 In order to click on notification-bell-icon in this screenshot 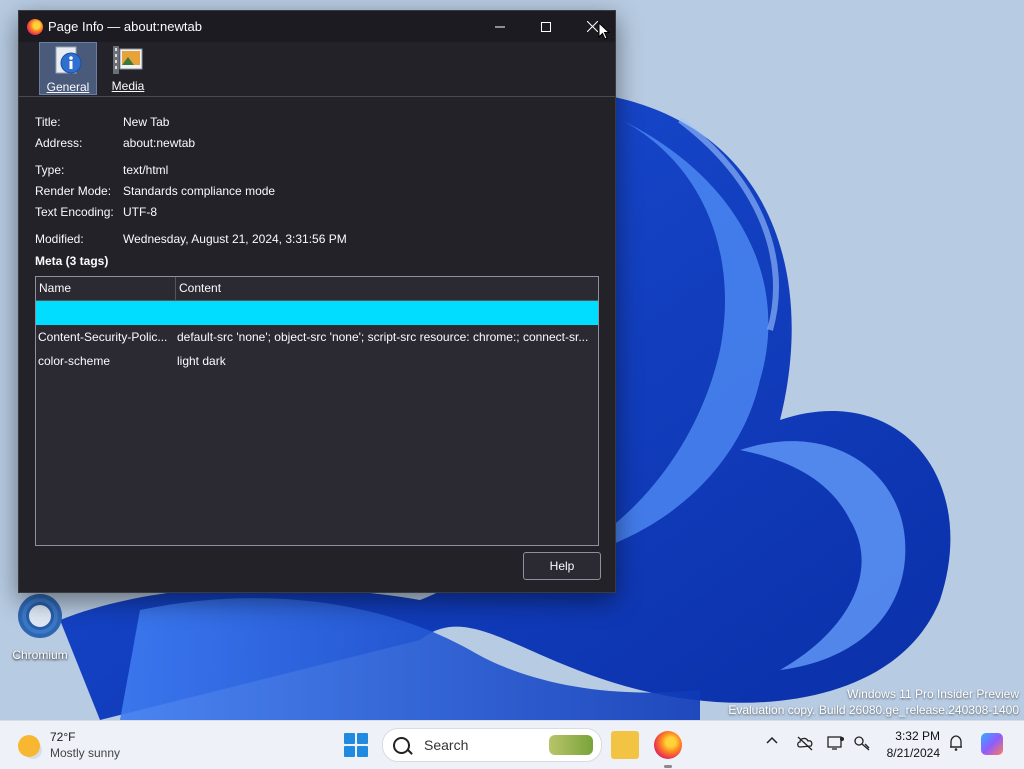, I will do `click(956, 743)`.